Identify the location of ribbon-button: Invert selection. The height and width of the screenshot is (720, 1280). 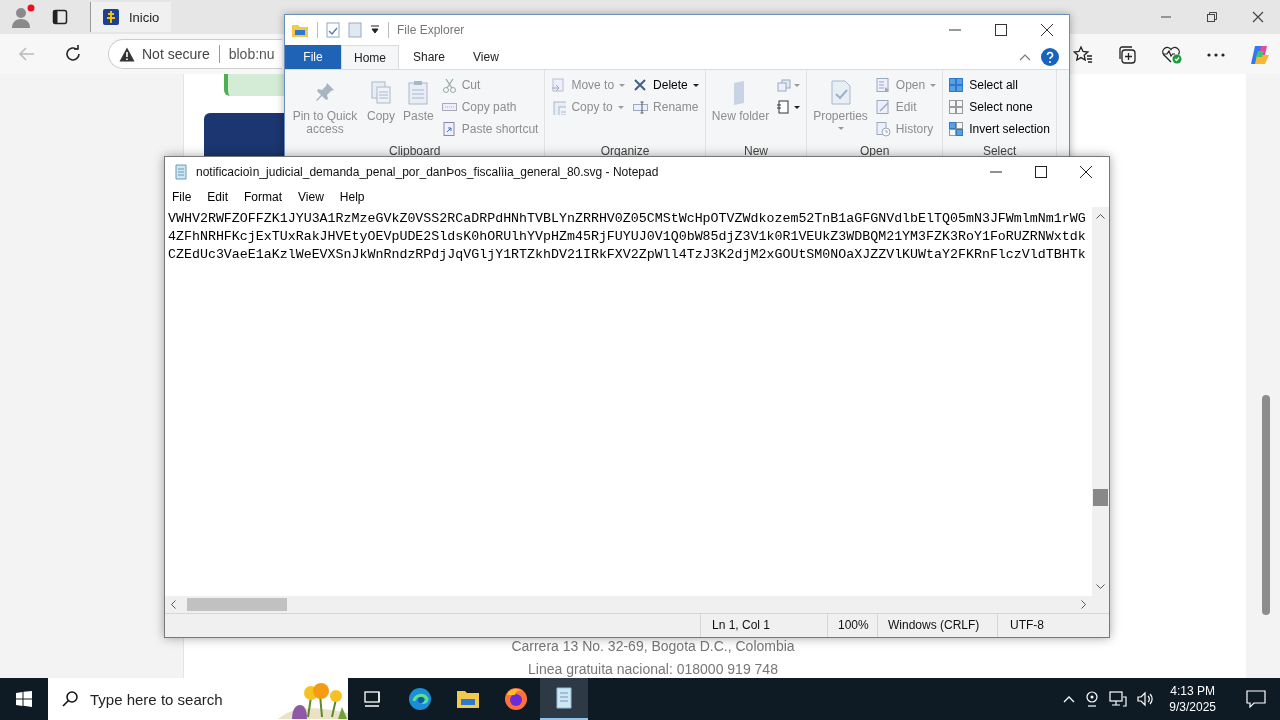
(999, 129).